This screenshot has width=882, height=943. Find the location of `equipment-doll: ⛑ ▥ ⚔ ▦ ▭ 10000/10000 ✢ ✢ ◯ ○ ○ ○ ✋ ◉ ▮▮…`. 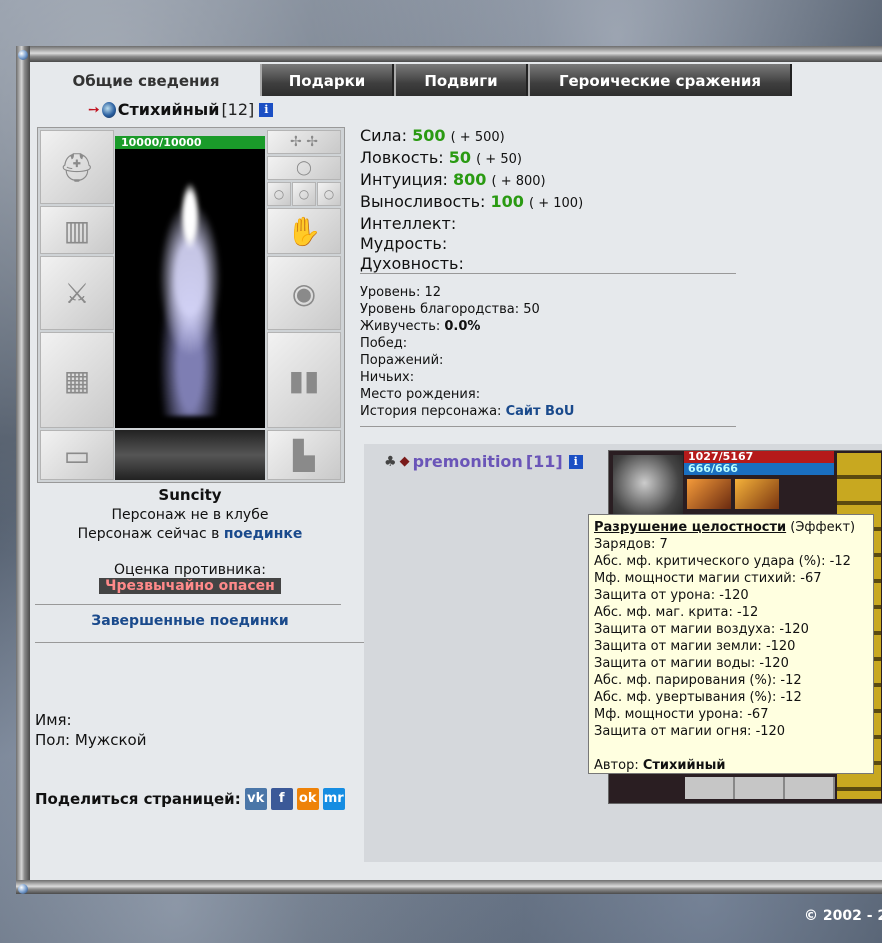

equipment-doll: ⛑ ▥ ⚔ ▦ ▭ 10000/10000 ✢ ✢ ◯ ○ ○ ○ ✋ ◉ ▮▮… is located at coordinates (191, 305).